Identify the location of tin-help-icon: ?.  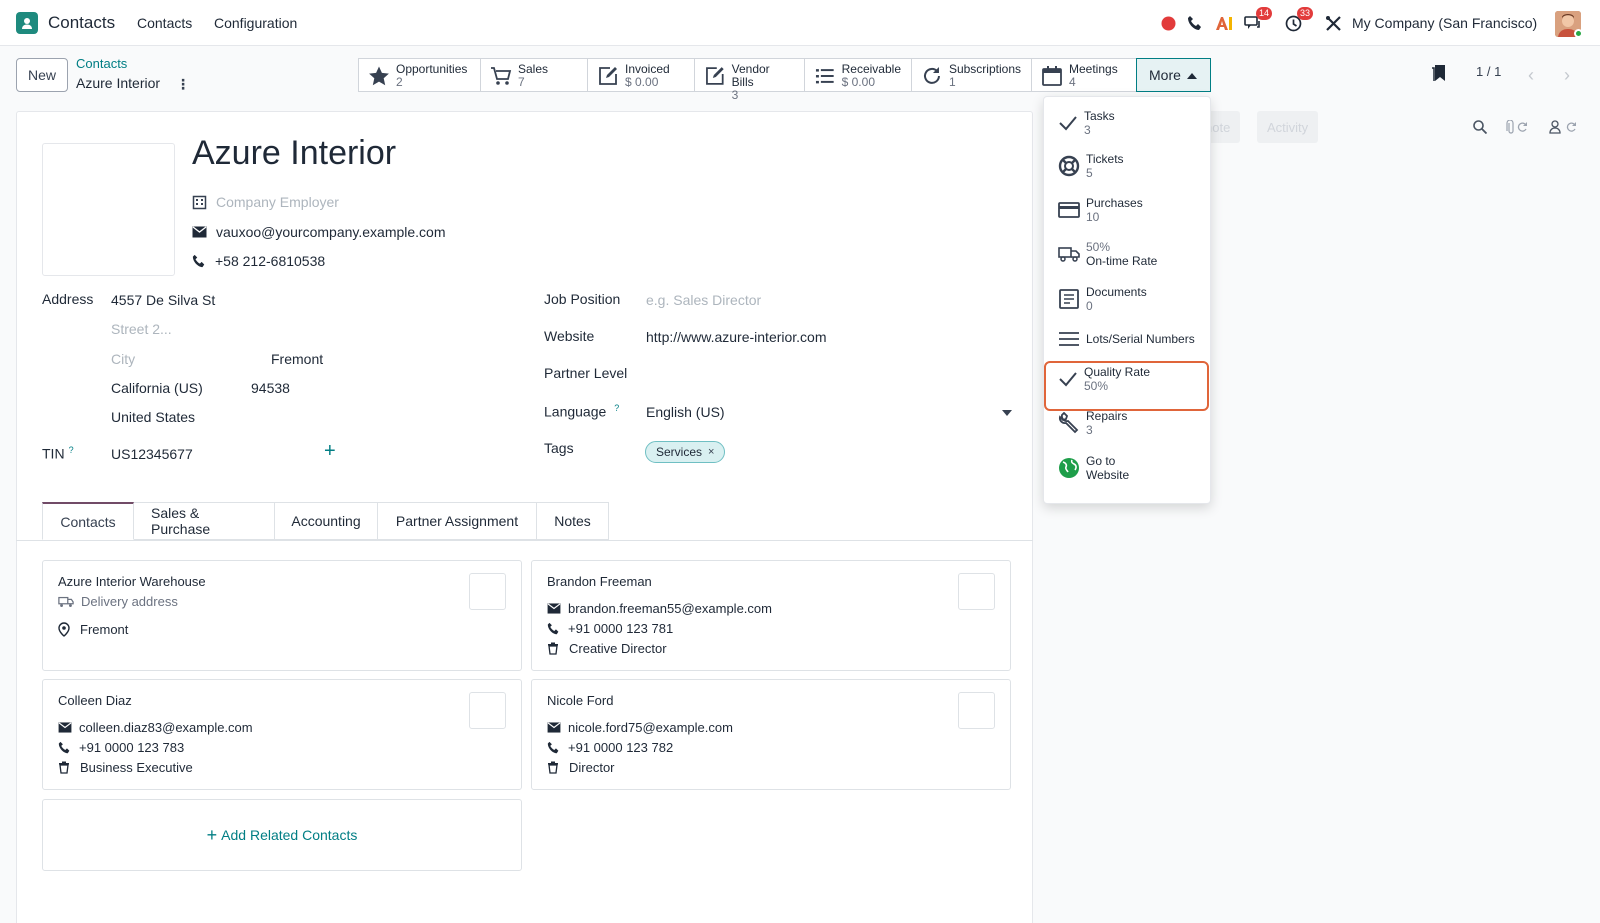
(71, 450).